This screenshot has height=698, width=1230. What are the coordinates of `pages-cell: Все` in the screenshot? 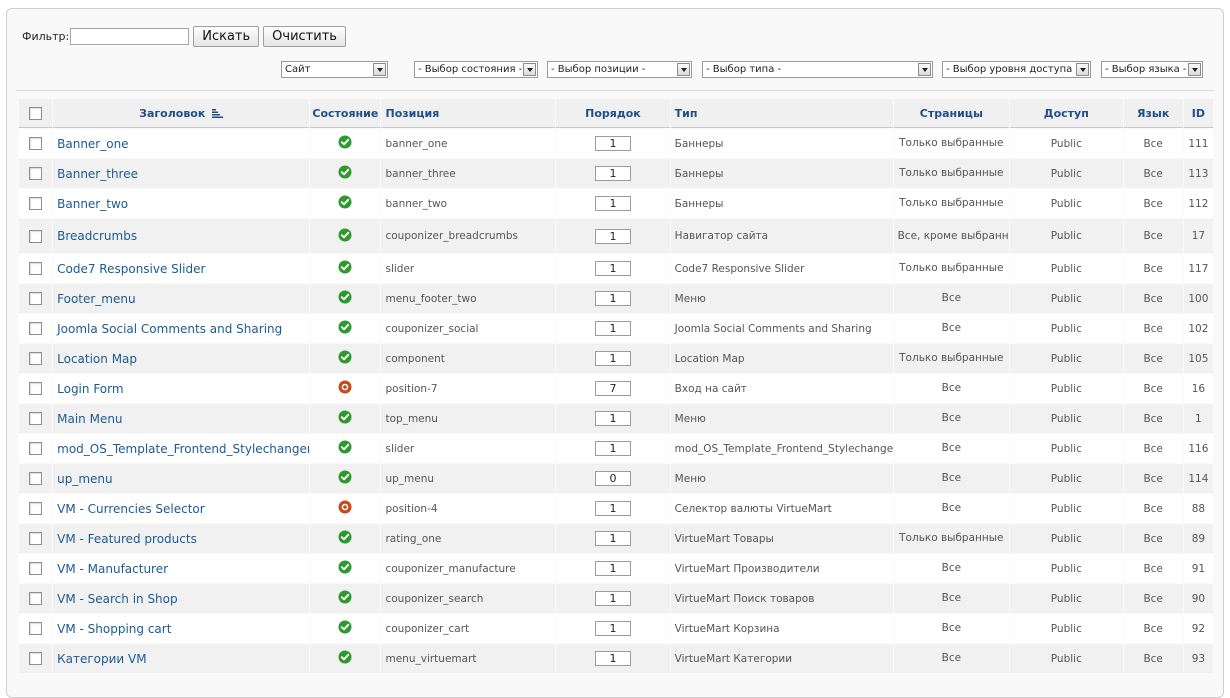 It's located at (951, 478).